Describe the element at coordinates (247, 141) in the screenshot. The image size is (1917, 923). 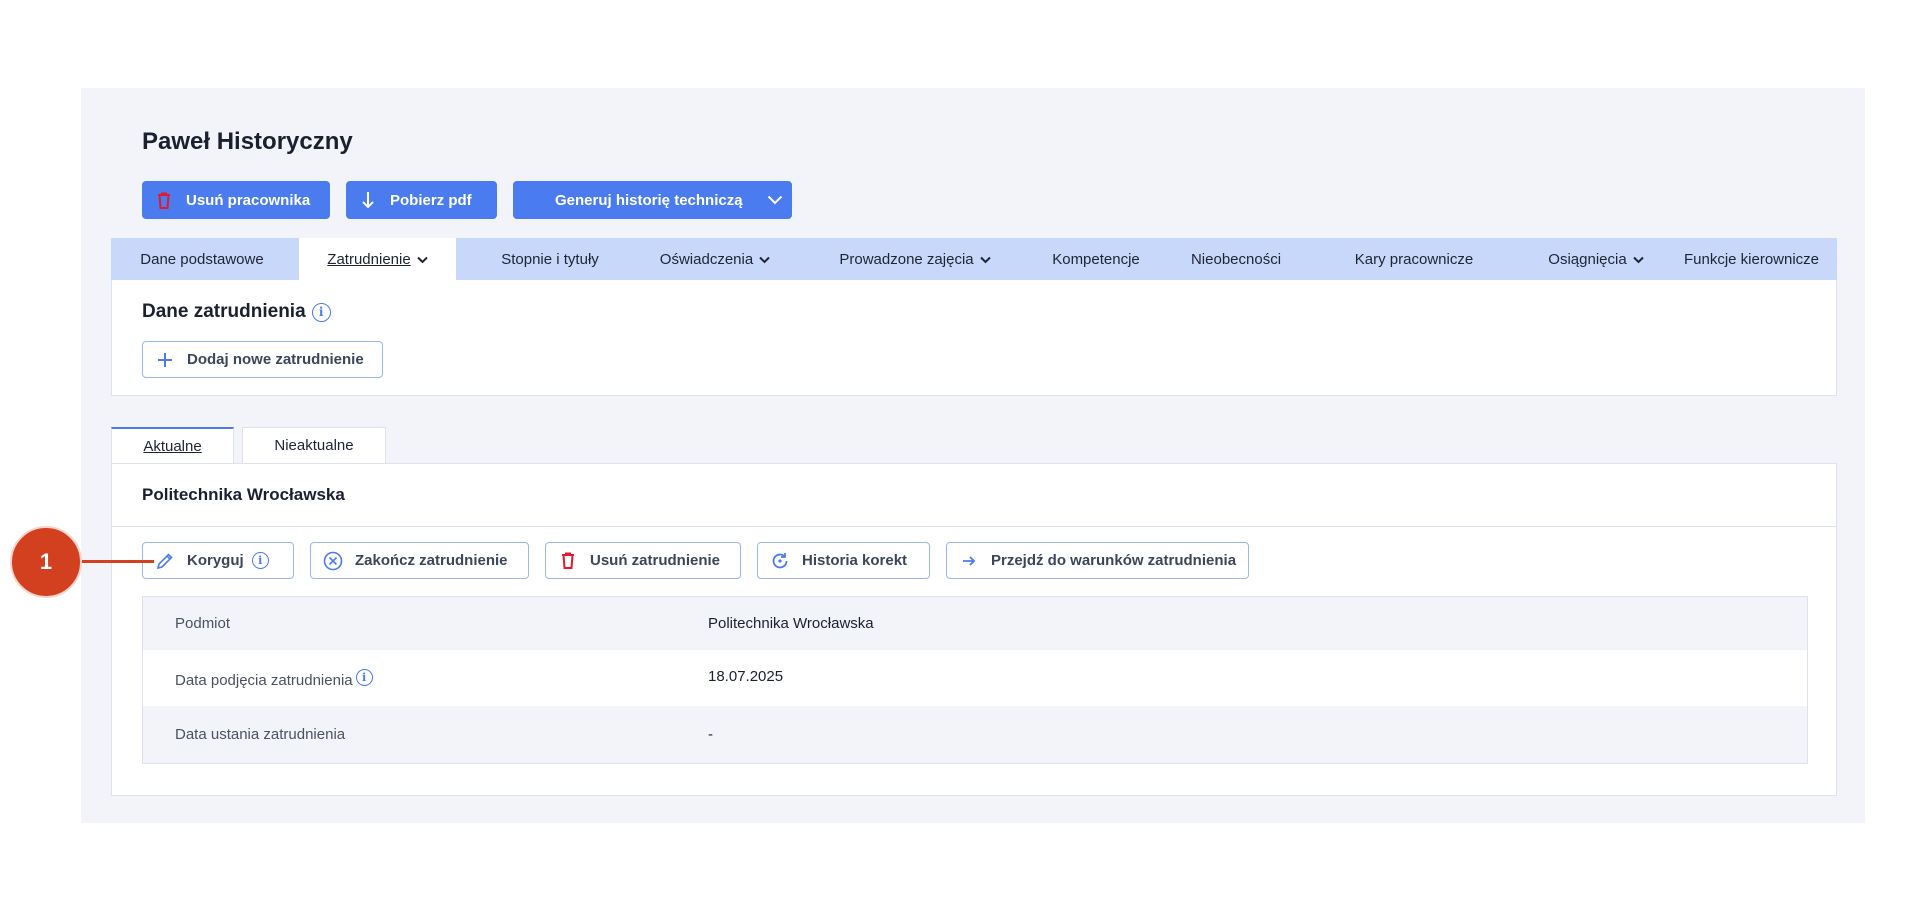
I see `page-title: Paweł Historyczny` at that location.